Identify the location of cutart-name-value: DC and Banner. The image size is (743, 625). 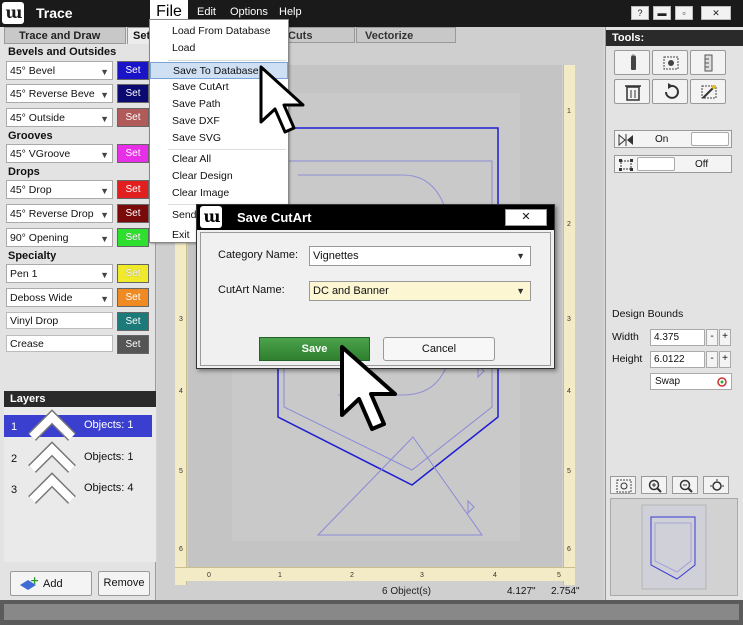
(351, 291).